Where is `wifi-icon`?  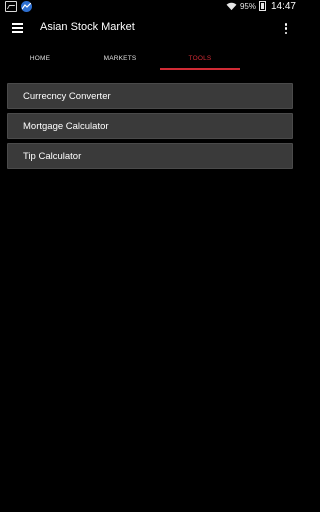 wifi-icon is located at coordinates (231, 6).